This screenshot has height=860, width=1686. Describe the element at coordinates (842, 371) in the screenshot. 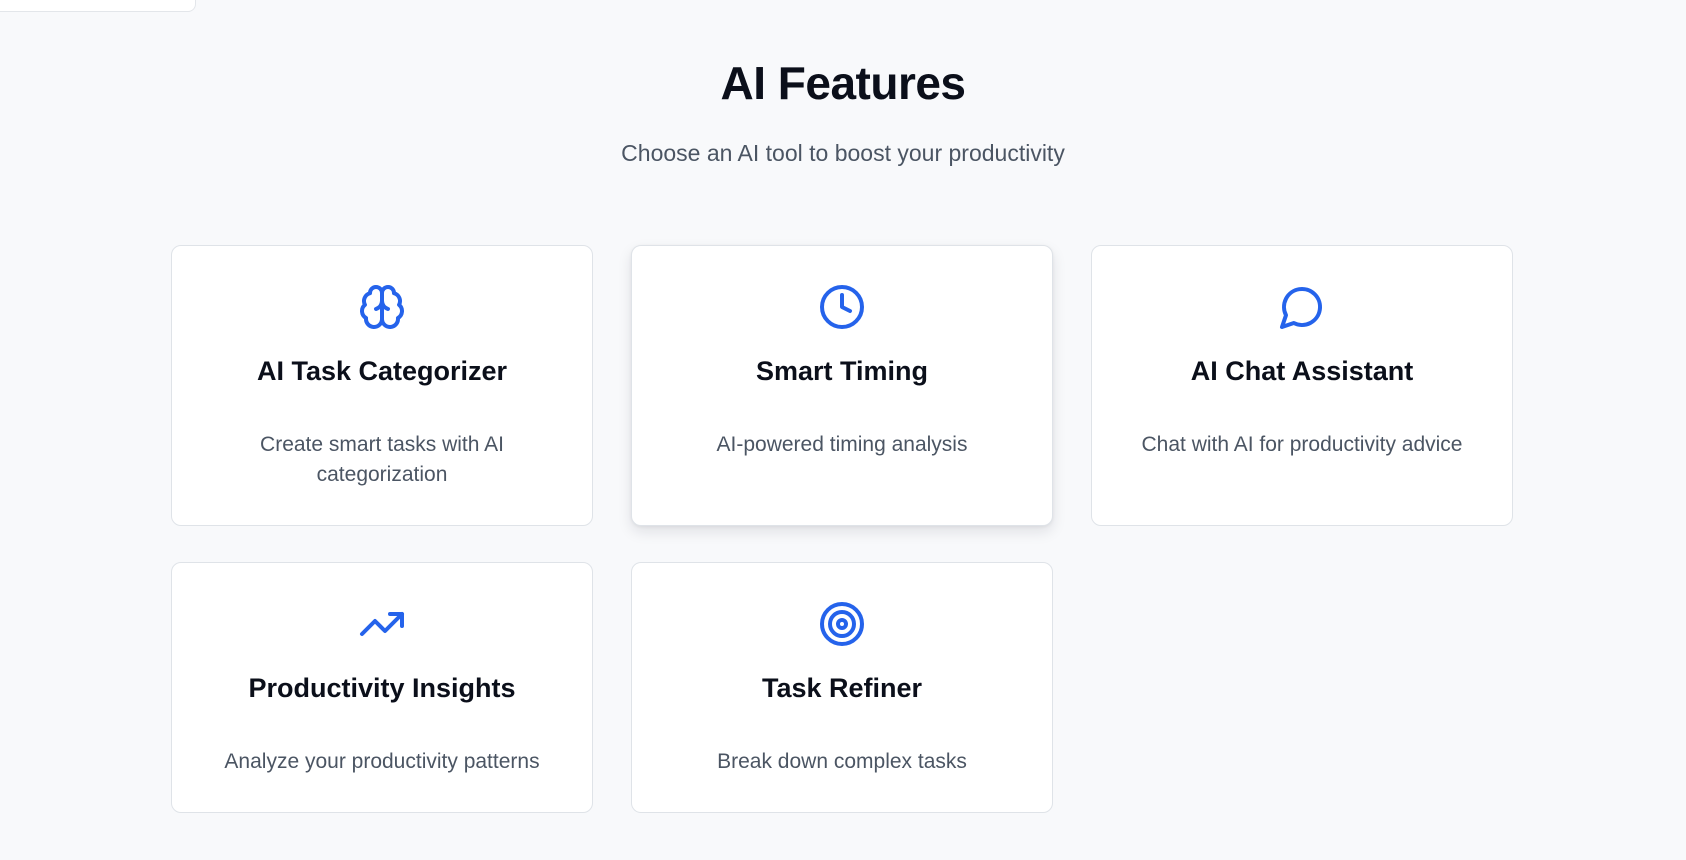

I see `feature-card-title: Smart Timing` at that location.